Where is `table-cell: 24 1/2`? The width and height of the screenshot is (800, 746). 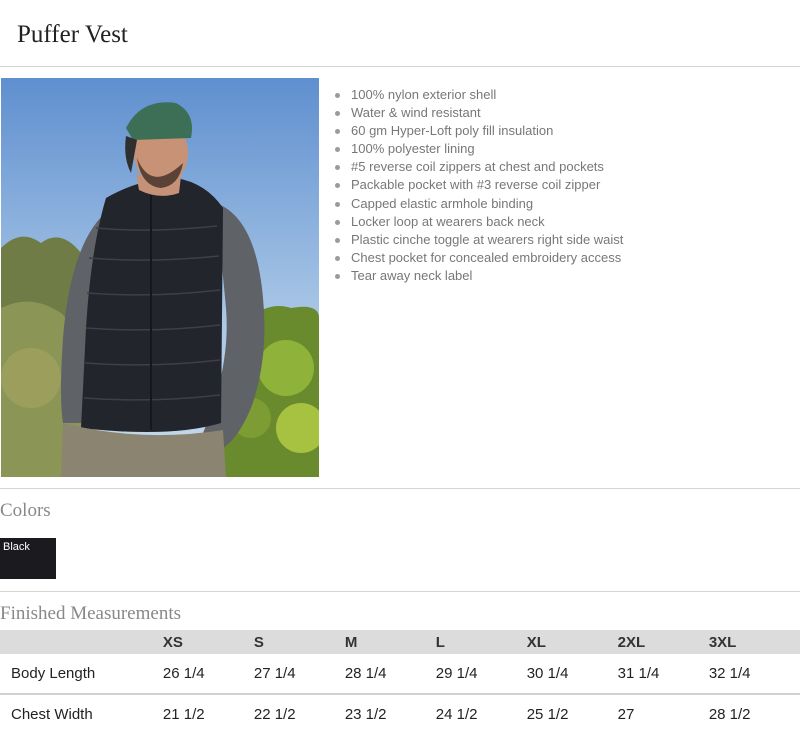 table-cell: 24 1/2 is located at coordinates (456, 714).